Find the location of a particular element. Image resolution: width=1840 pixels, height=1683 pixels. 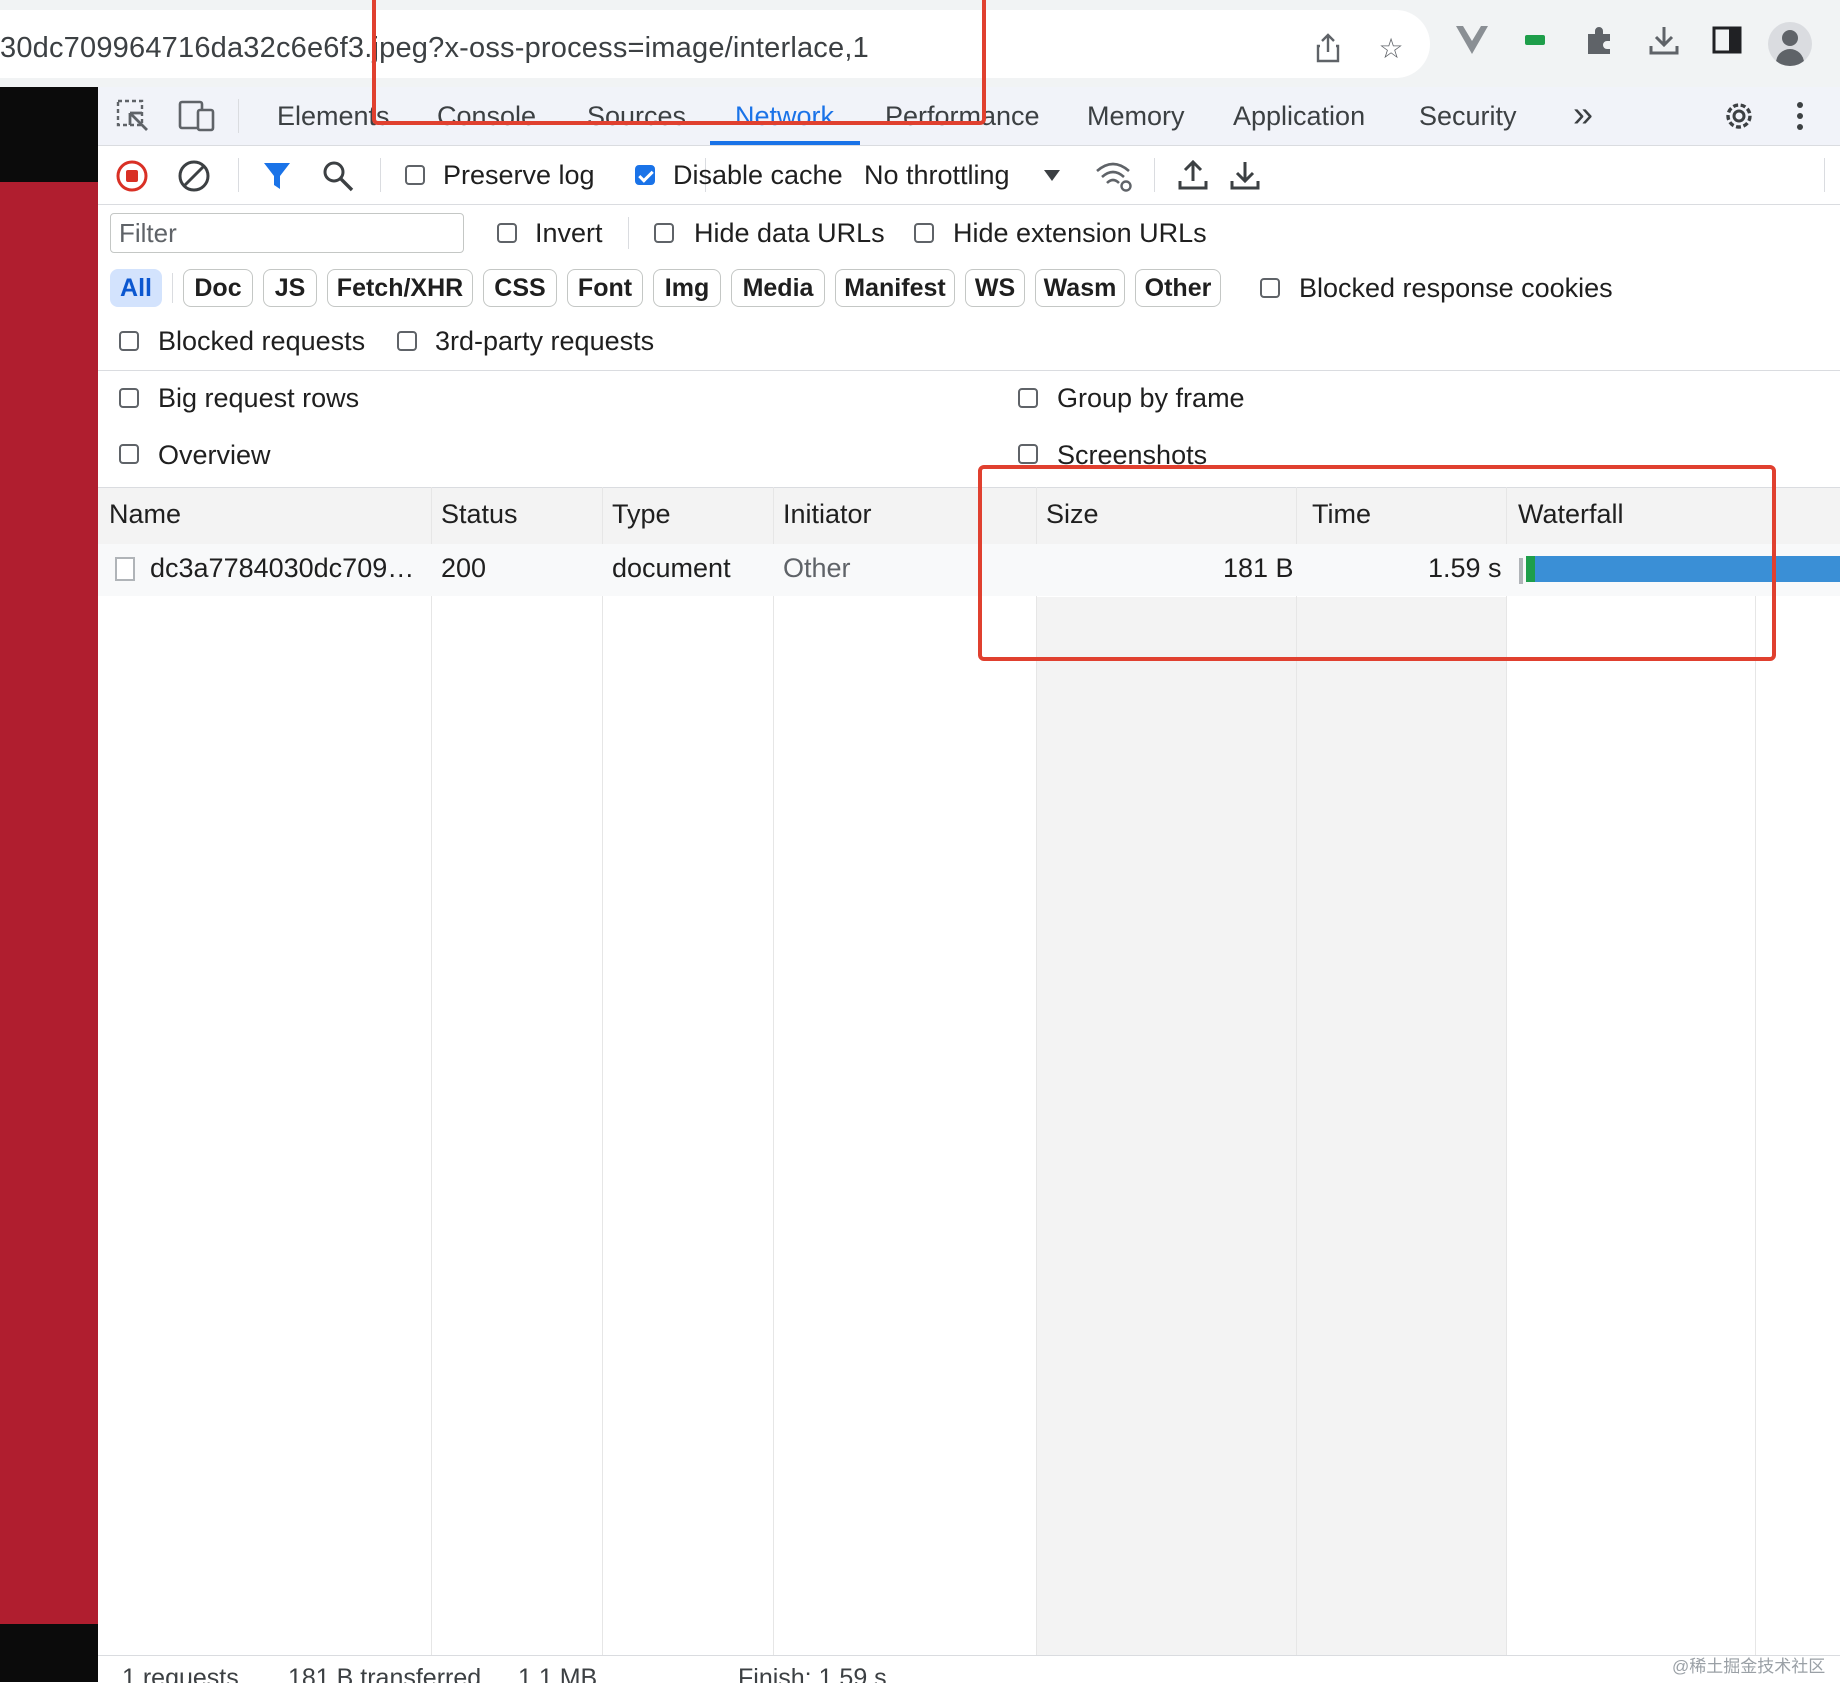

request-type: document is located at coordinates (671, 568).